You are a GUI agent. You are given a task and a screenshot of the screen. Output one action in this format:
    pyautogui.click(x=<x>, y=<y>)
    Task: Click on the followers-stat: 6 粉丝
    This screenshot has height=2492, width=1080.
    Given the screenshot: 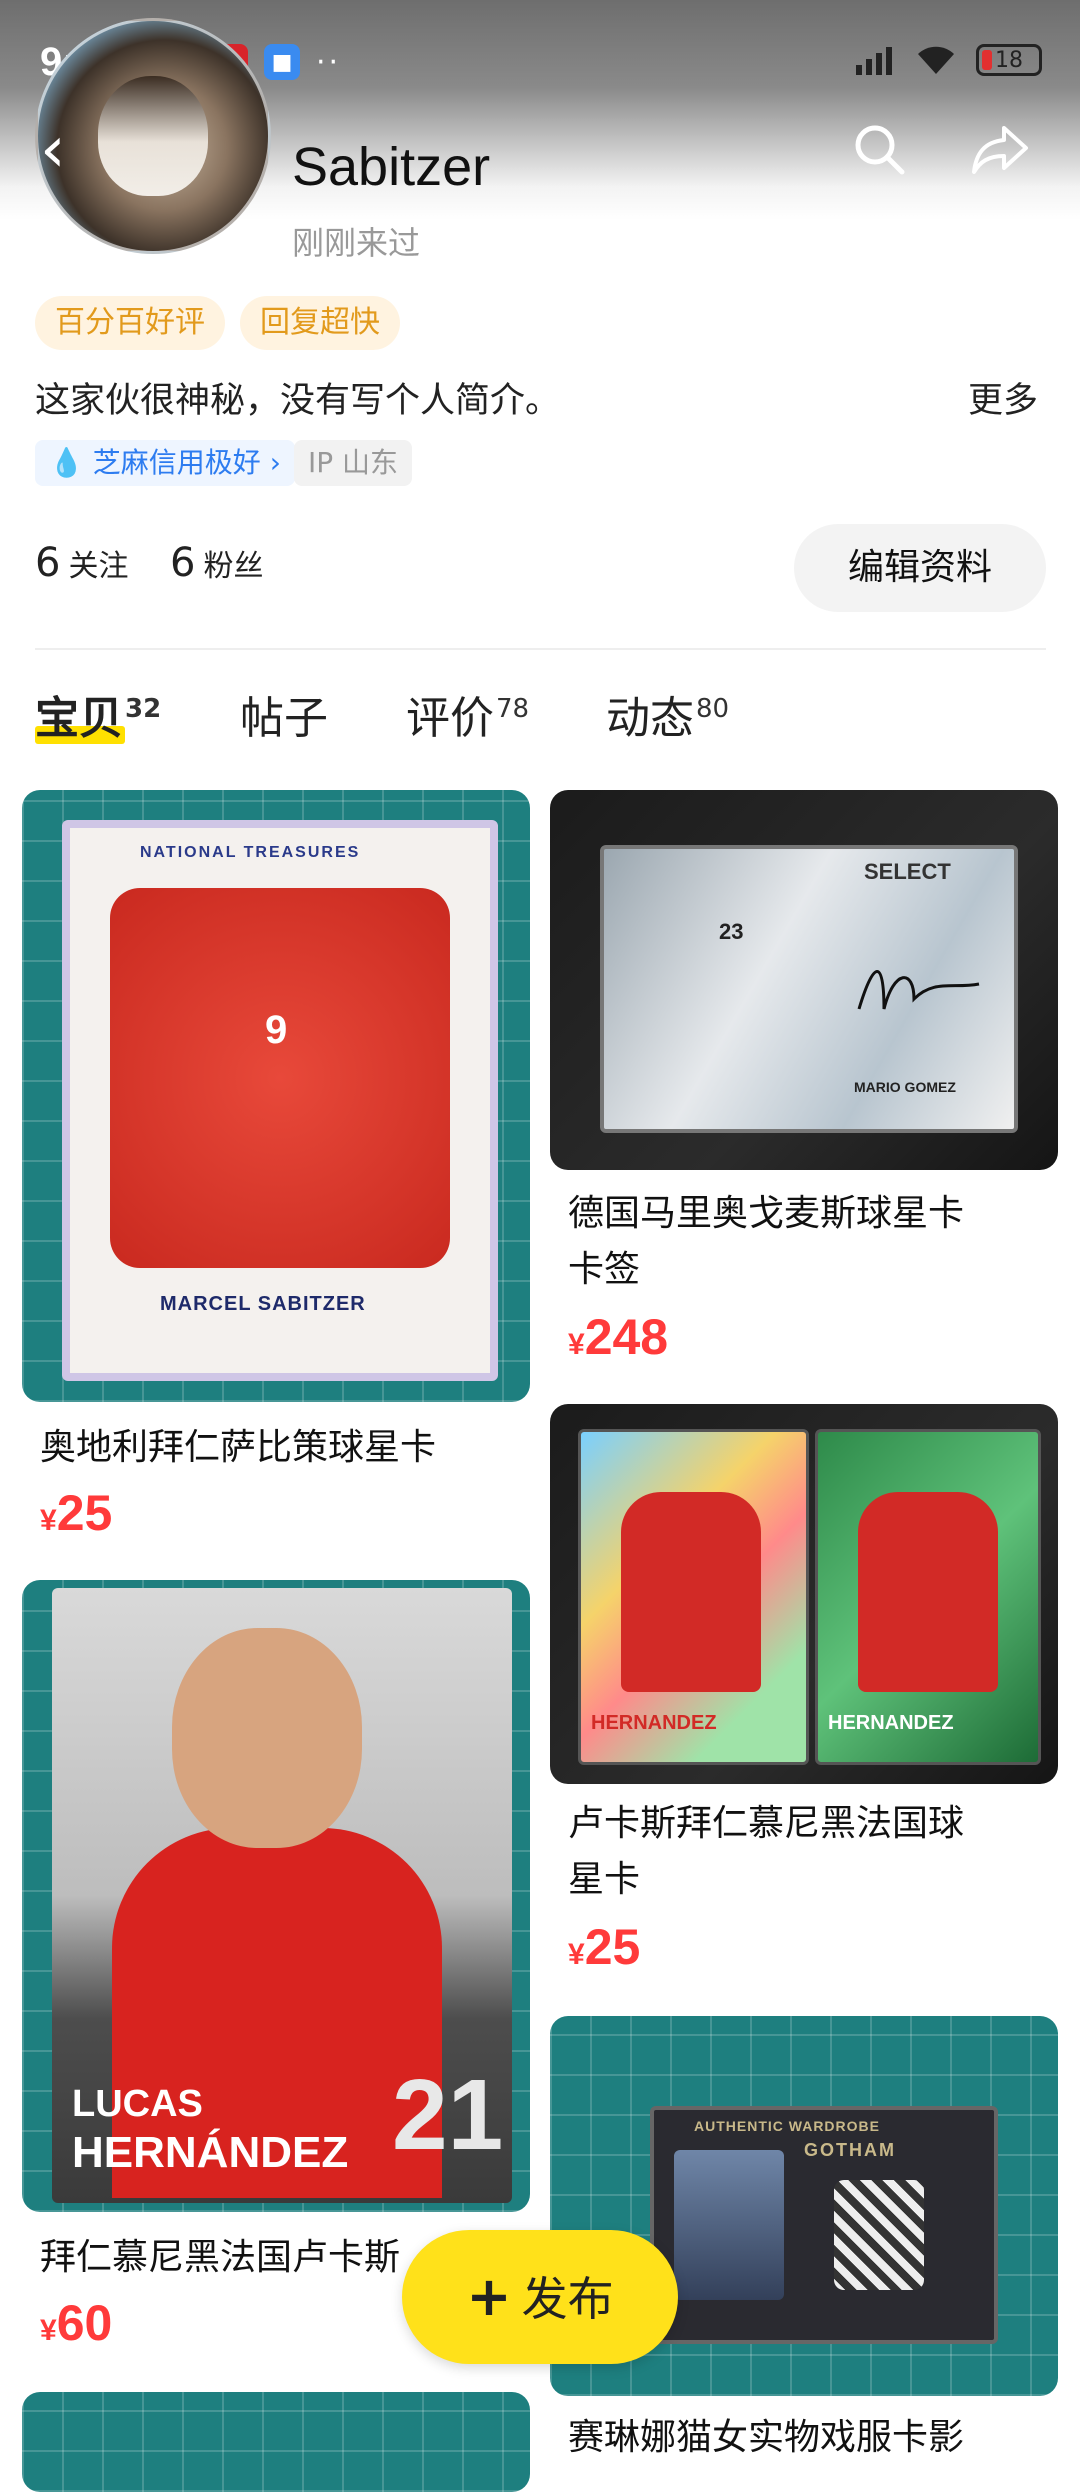 What is the action you would take?
    pyautogui.click(x=216, y=563)
    